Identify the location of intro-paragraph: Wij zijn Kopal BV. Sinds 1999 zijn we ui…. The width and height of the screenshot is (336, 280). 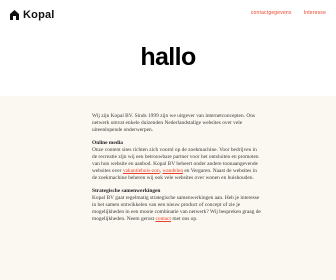
(174, 123).